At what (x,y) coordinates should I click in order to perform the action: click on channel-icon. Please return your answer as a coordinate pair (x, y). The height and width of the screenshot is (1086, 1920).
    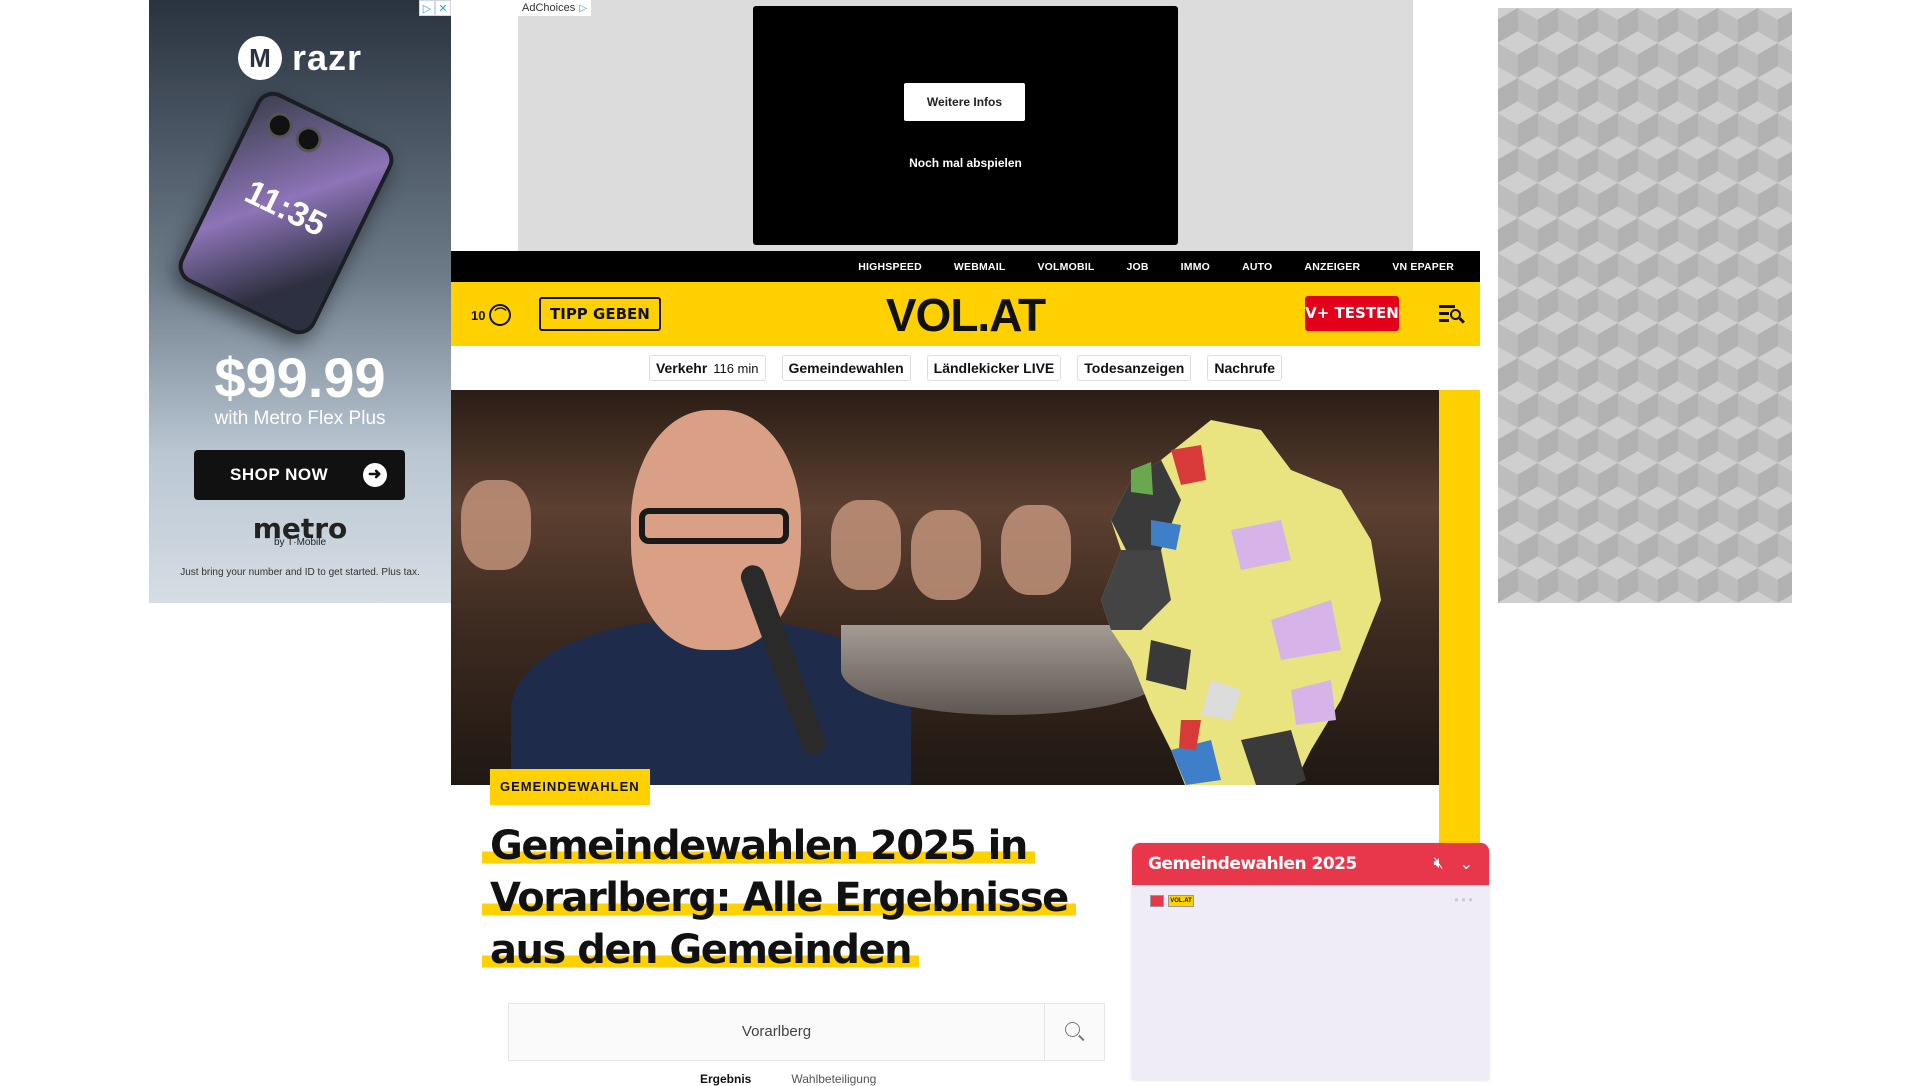
    Looking at the image, I should click on (1157, 901).